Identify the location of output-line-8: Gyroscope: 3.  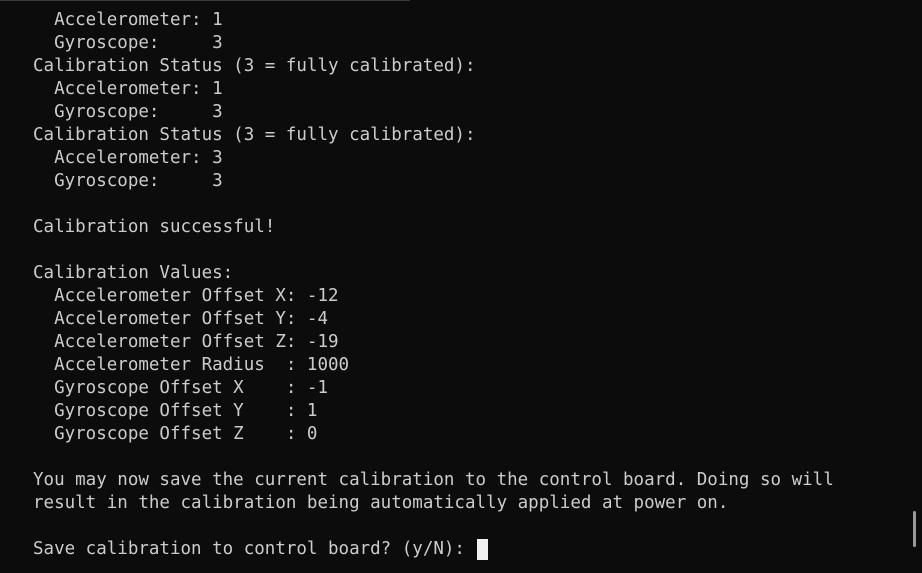
(128, 181).